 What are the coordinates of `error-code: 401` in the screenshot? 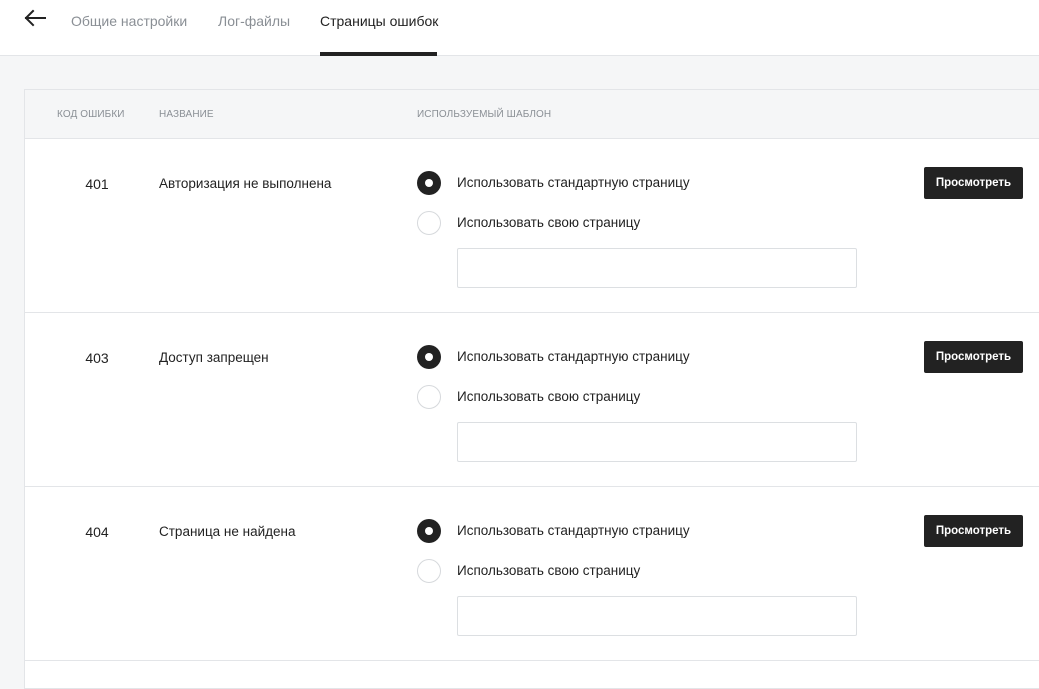 It's located at (97, 184).